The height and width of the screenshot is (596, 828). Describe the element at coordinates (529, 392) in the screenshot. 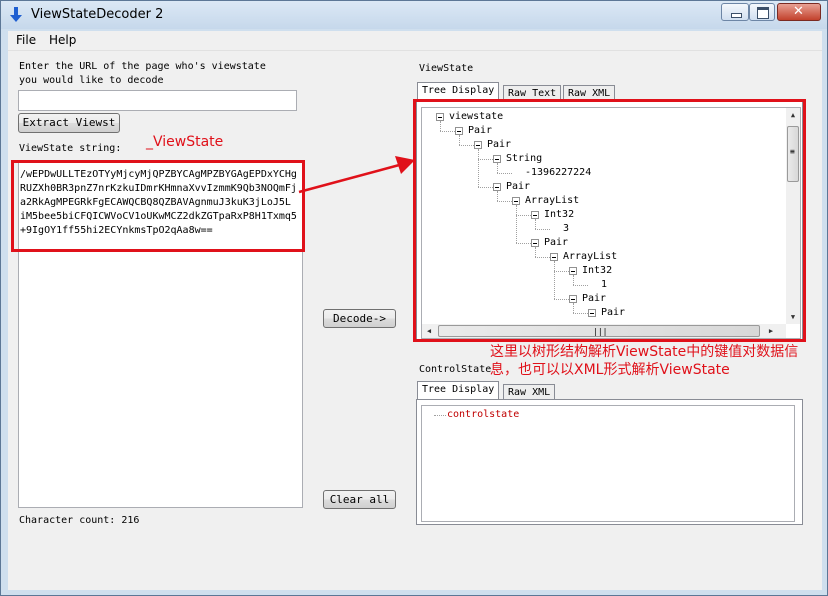

I see `tab-controlstate-raw-xml: Raw XML` at that location.